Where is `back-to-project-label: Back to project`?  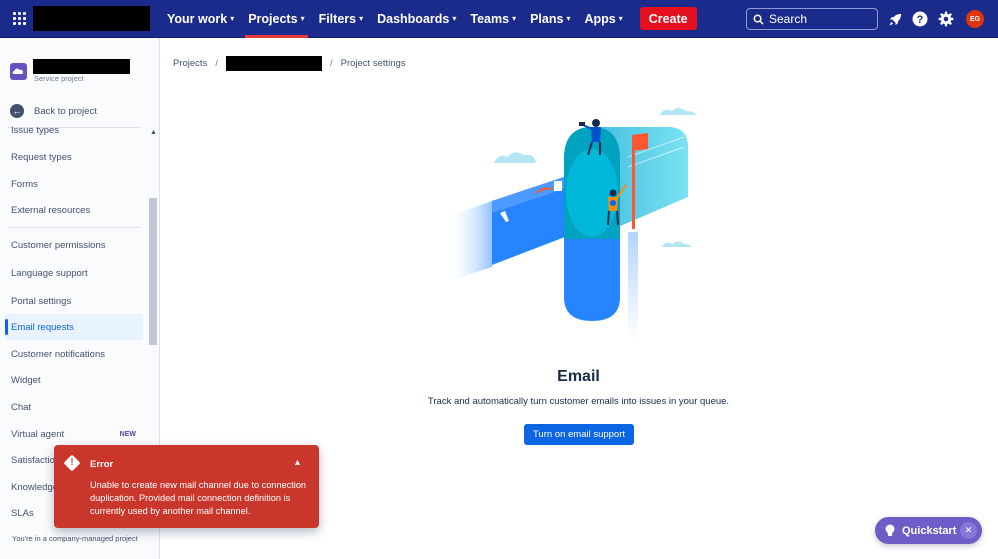 back-to-project-label: Back to project is located at coordinates (65, 111).